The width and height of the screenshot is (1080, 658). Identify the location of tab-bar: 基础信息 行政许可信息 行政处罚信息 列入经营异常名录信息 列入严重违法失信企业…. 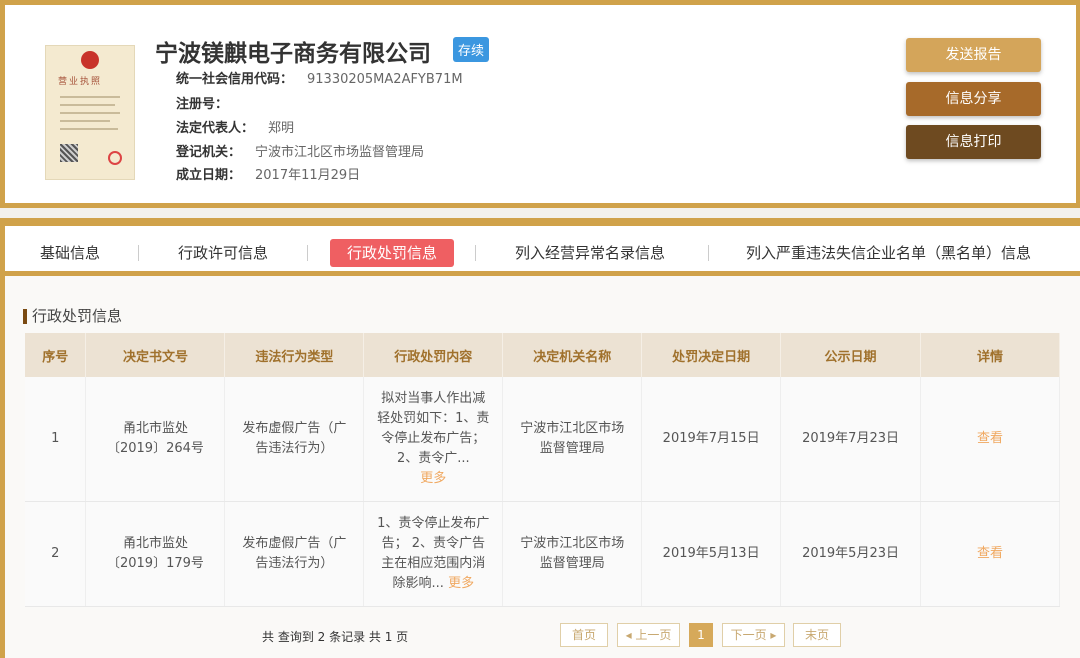
(542, 251).